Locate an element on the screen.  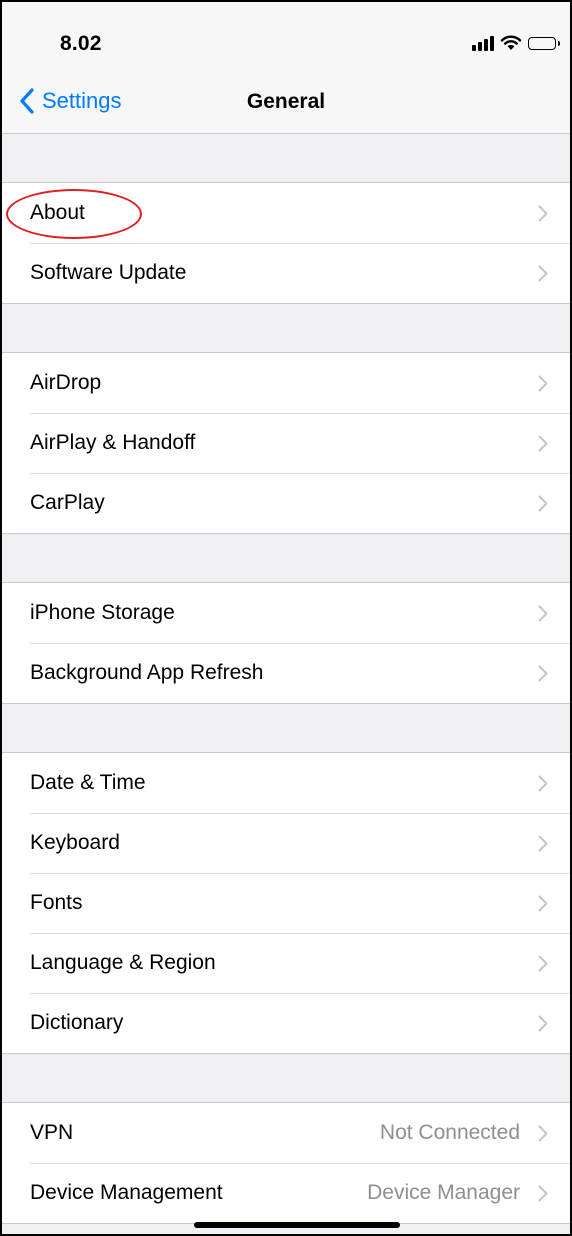
row-label: Dictionary is located at coordinates (77, 1022).